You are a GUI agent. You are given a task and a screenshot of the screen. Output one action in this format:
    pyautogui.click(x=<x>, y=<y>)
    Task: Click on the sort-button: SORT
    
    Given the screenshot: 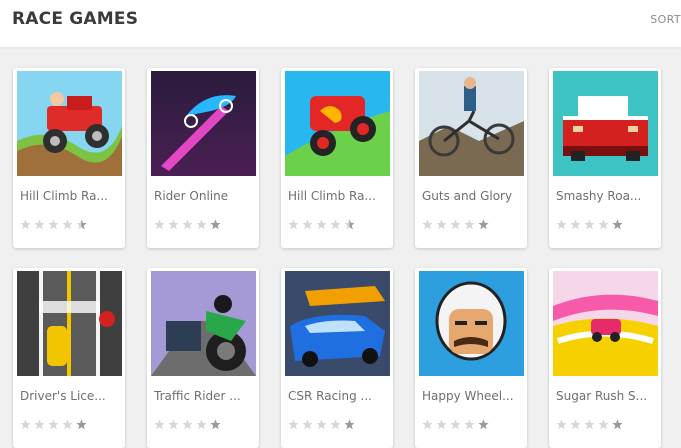 What is the action you would take?
    pyautogui.click(x=665, y=19)
    